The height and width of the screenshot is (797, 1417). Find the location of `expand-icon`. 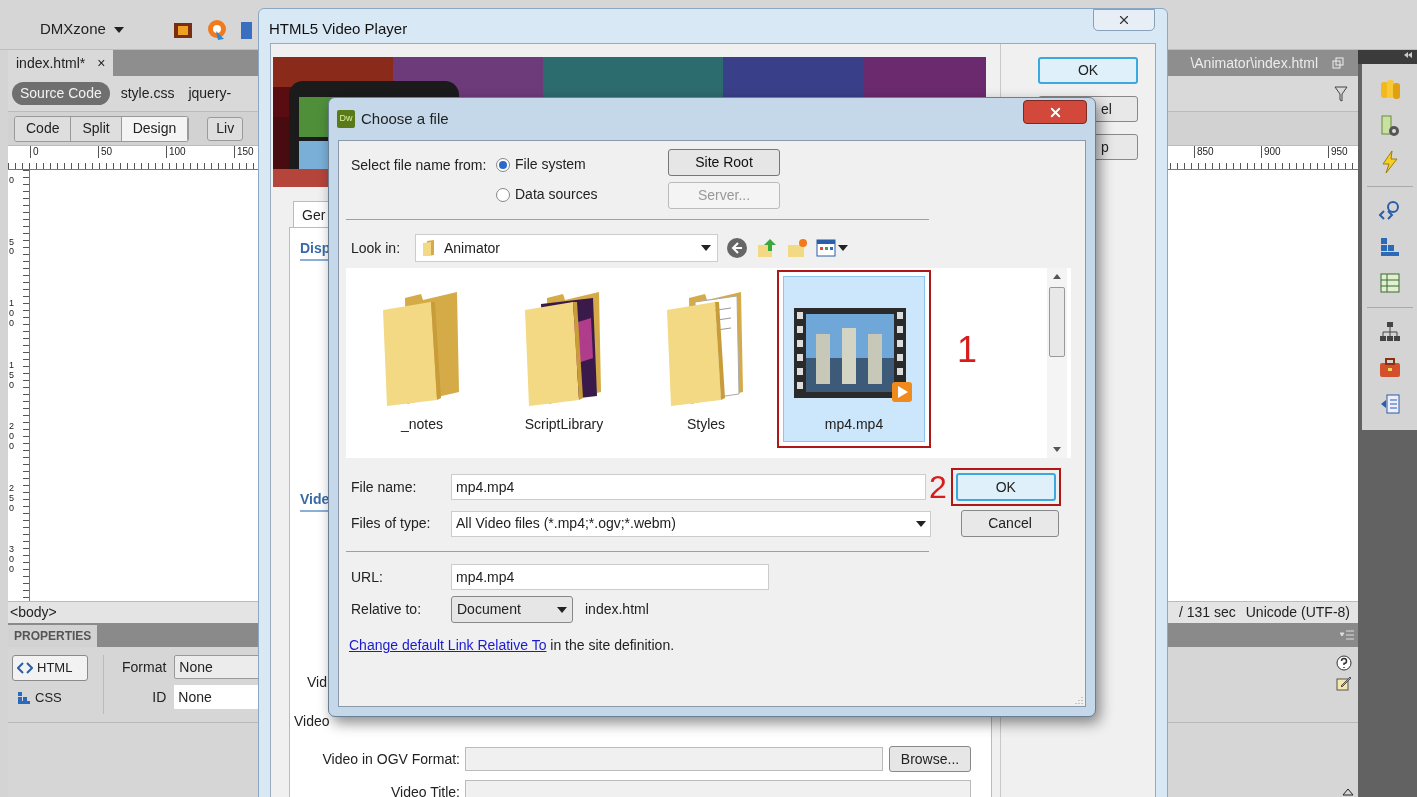

expand-icon is located at coordinates (1348, 792).